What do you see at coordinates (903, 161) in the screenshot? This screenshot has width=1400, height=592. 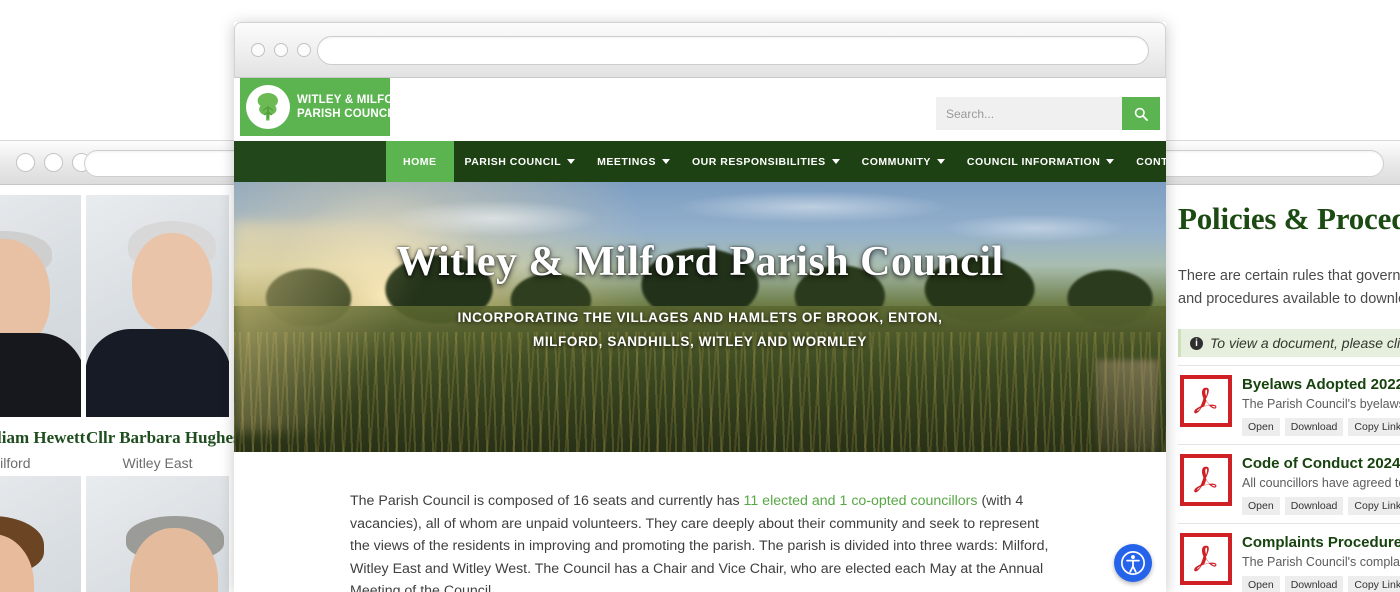 I see `nav-item-community: COMMUNITY` at bounding box center [903, 161].